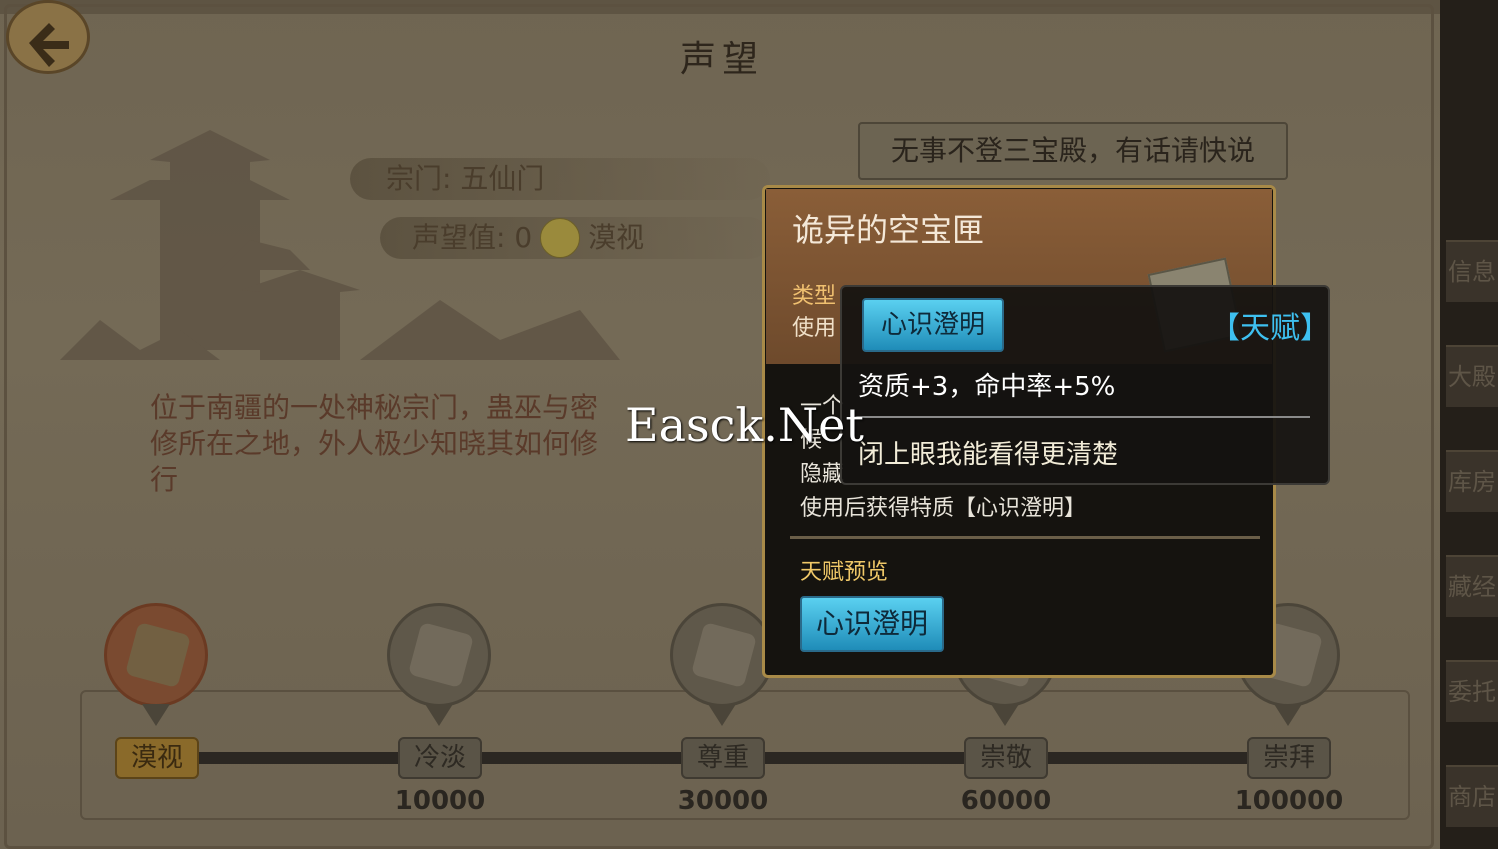 The height and width of the screenshot is (849, 1498). I want to click on sect-name-pill: 宗门: 五仙门, so click(560, 179).